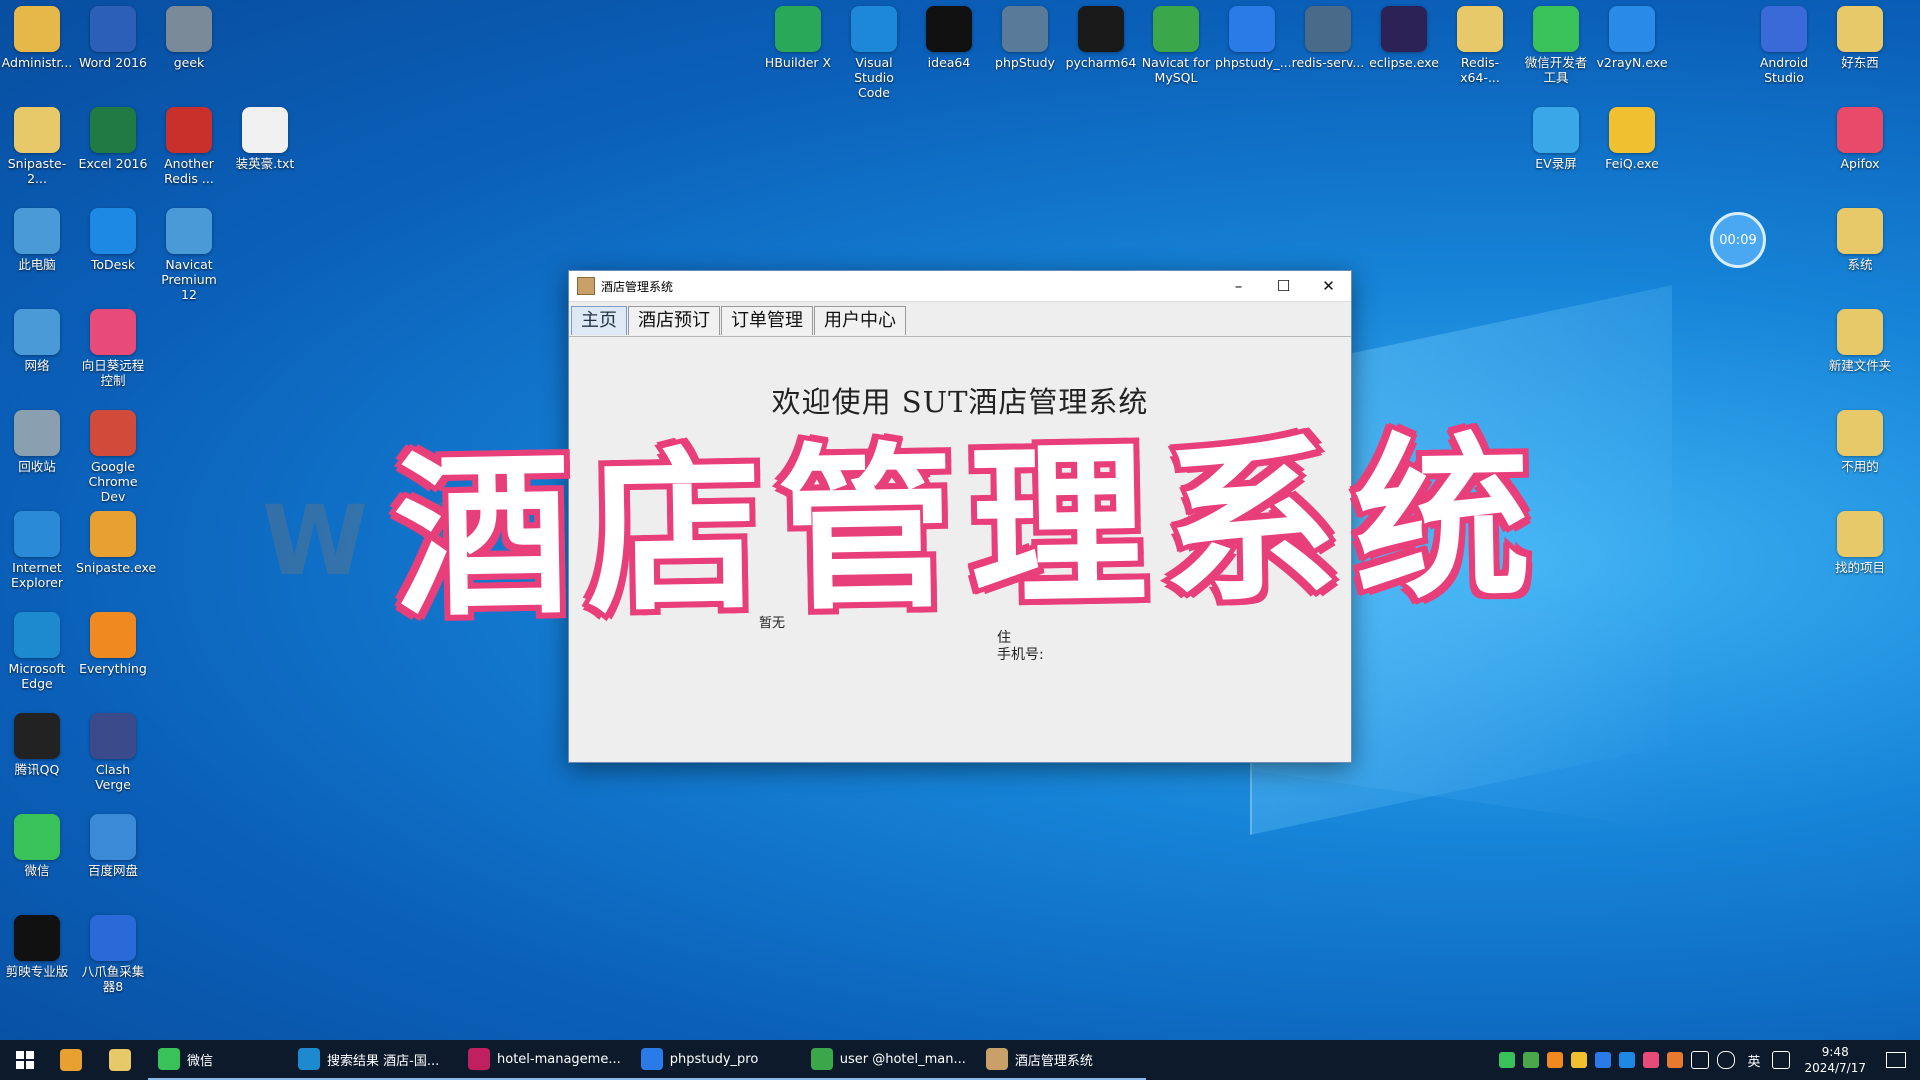 This screenshot has height=1080, width=1920. What do you see at coordinates (37, 237) in the screenshot?
I see `desktop-icon-left-7: 此电脑` at bounding box center [37, 237].